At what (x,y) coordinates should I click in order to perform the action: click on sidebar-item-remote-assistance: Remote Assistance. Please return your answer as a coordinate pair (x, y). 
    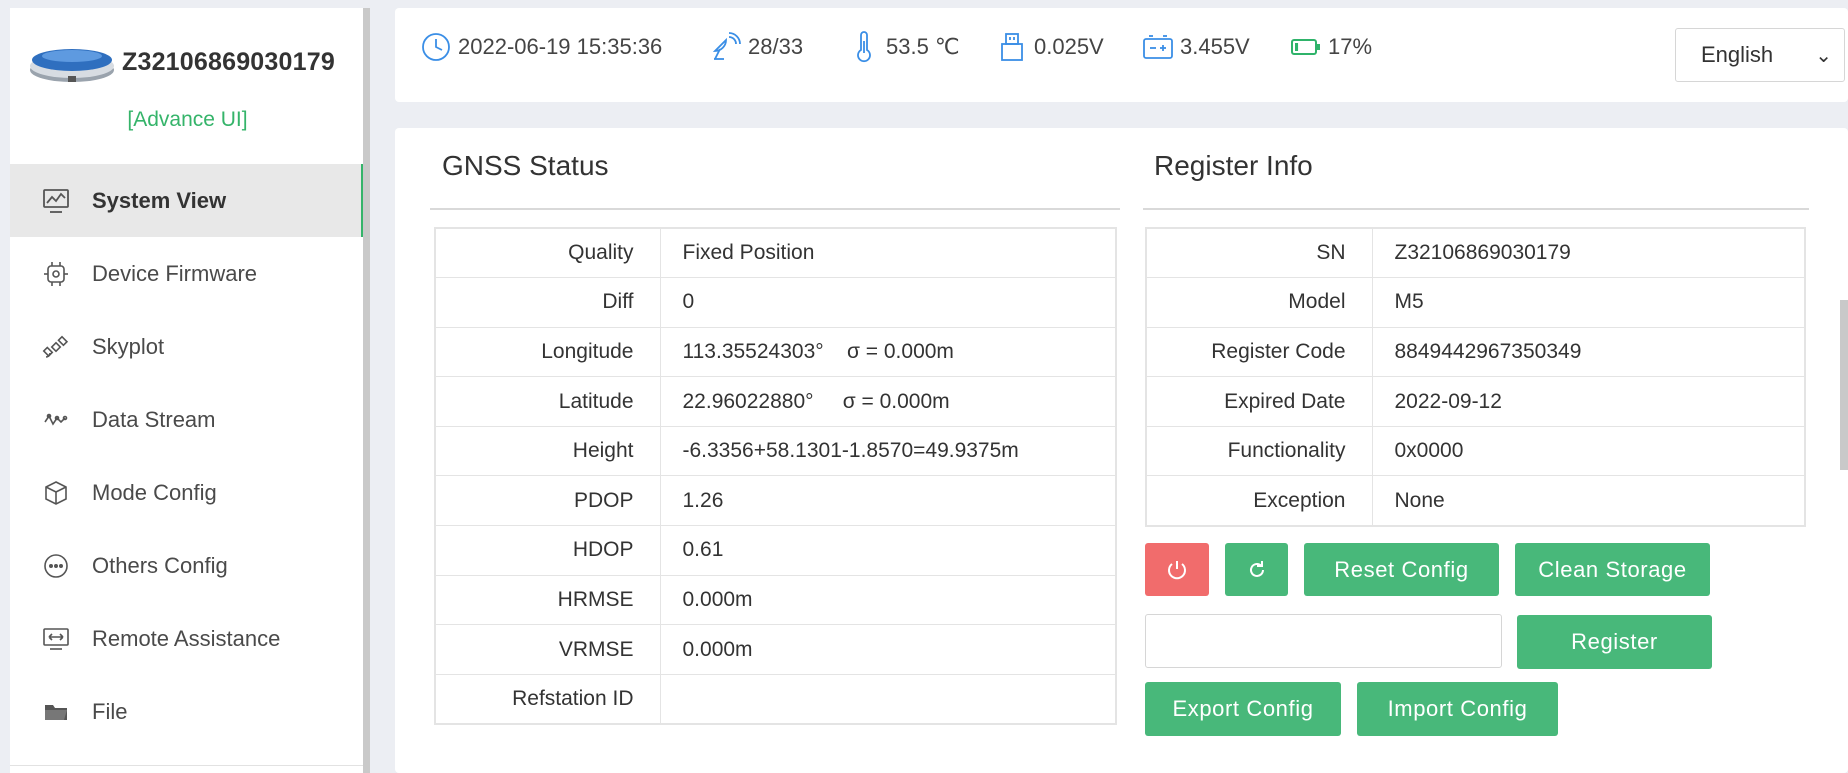
    Looking at the image, I should click on (187, 638).